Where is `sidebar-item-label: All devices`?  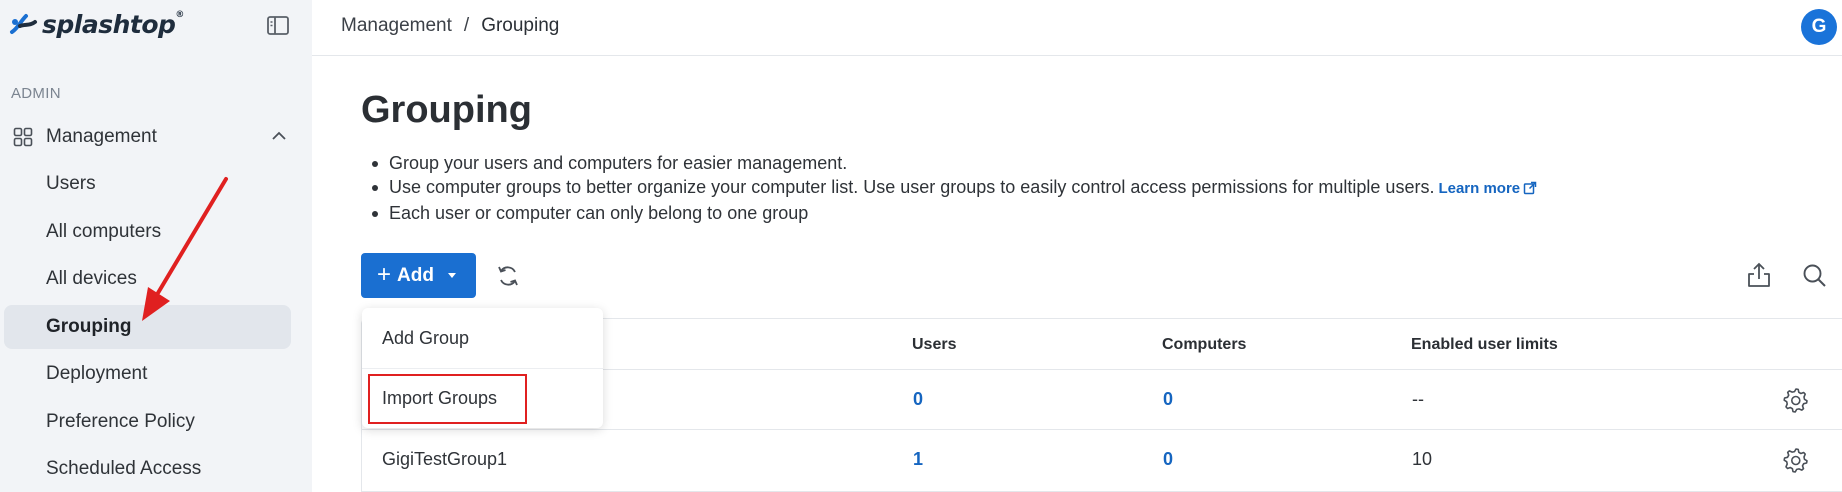 sidebar-item-label: All devices is located at coordinates (91, 278).